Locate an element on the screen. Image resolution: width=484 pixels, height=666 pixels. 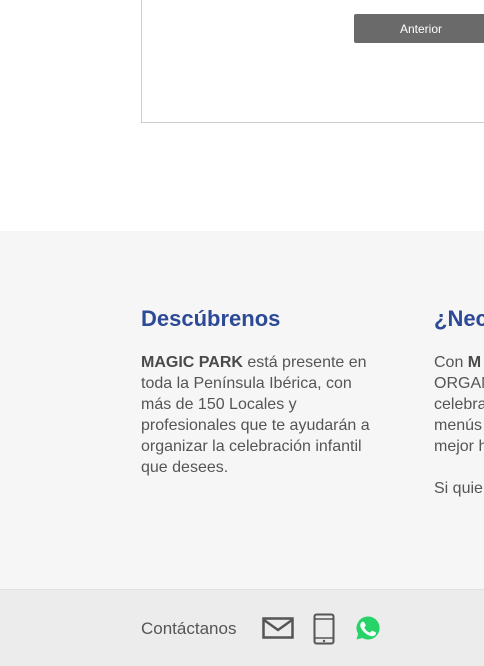
need-line: menús is located at coordinates (458, 425).